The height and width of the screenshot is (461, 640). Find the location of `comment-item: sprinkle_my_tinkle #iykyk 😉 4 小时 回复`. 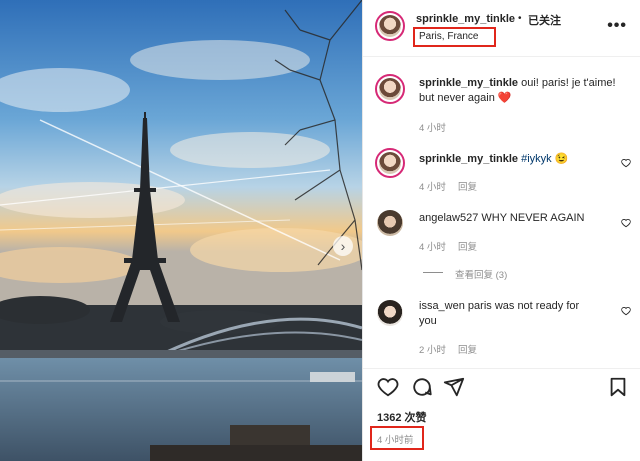

comment-item: sprinkle_my_tinkle #iykyk 😉 4 小时 回复 is located at coordinates (501, 170).